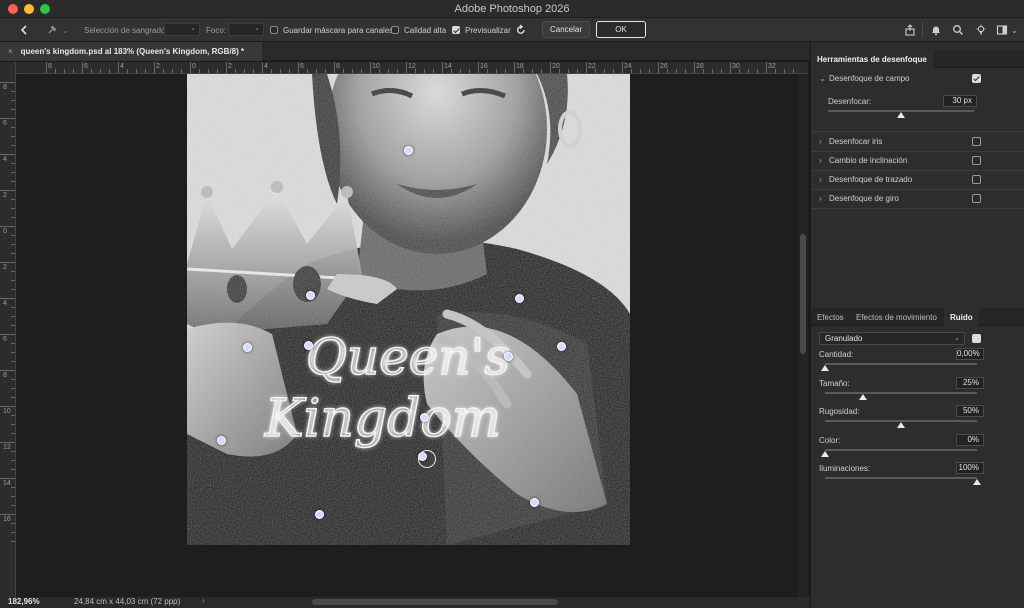 Image resolution: width=1024 pixels, height=608 pixels. I want to click on pin-tool-icon, so click(52, 30).